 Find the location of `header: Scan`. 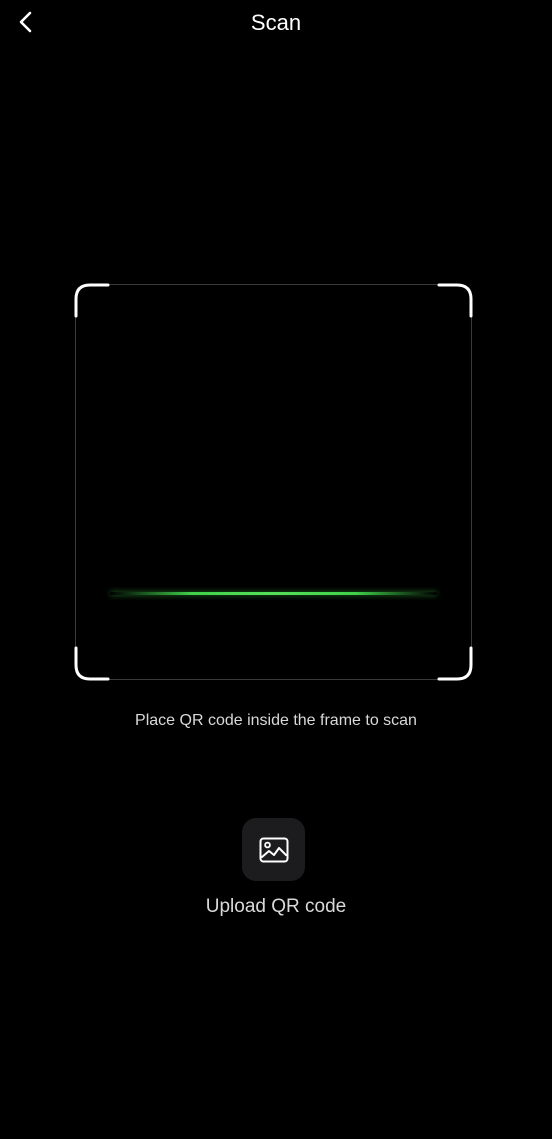

header: Scan is located at coordinates (276, 23).